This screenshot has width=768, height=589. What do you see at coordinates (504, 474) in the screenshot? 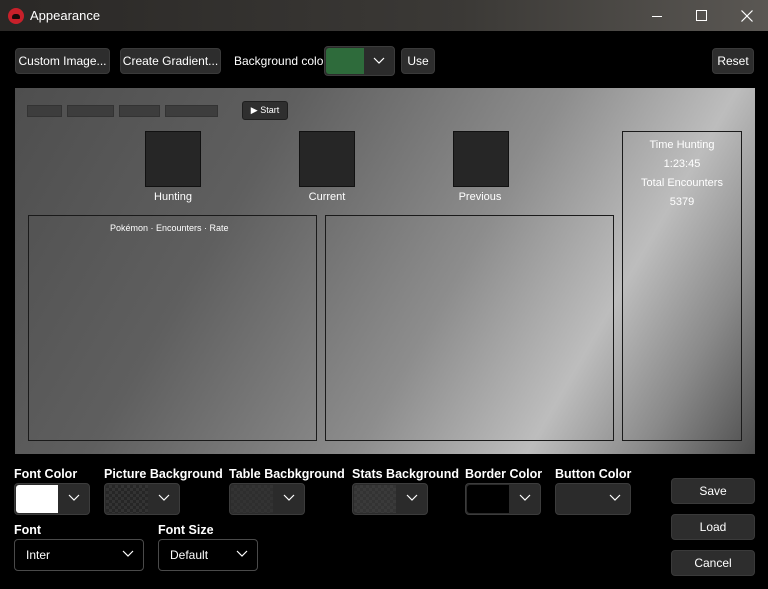
I see `border-color-label: Border Color` at bounding box center [504, 474].